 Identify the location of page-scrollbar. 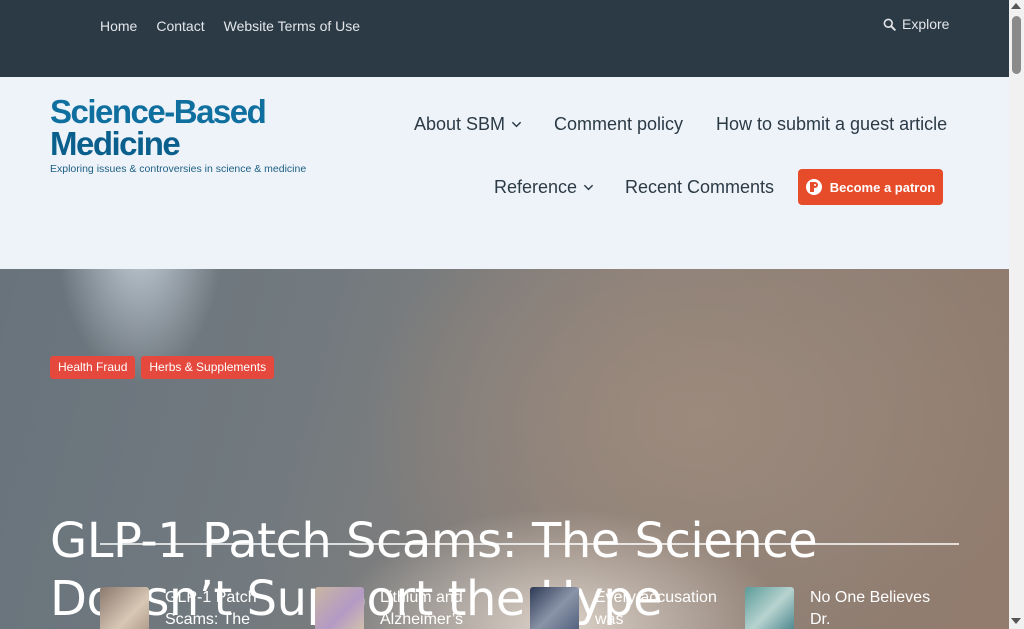
(1016, 314).